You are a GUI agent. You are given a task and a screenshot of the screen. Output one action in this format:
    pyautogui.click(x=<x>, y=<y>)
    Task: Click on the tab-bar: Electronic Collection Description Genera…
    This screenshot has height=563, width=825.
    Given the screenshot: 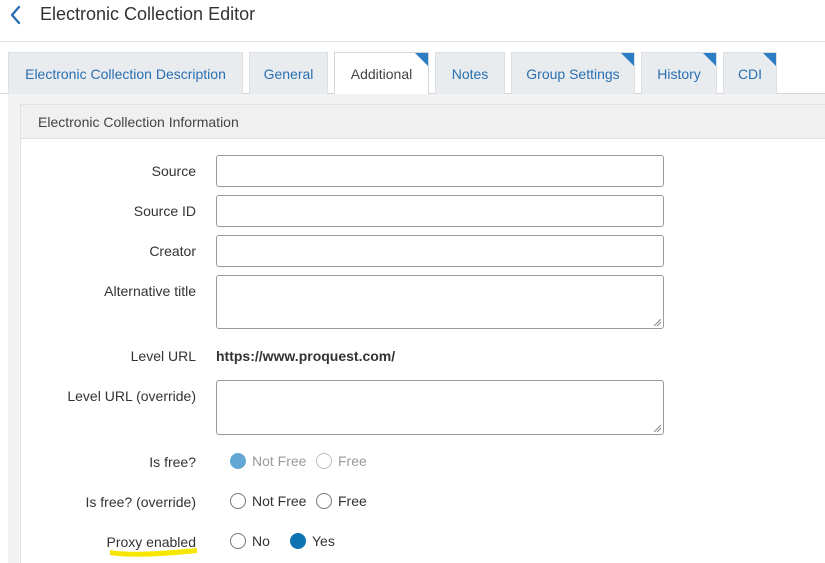 What is the action you would take?
    pyautogui.click(x=412, y=73)
    